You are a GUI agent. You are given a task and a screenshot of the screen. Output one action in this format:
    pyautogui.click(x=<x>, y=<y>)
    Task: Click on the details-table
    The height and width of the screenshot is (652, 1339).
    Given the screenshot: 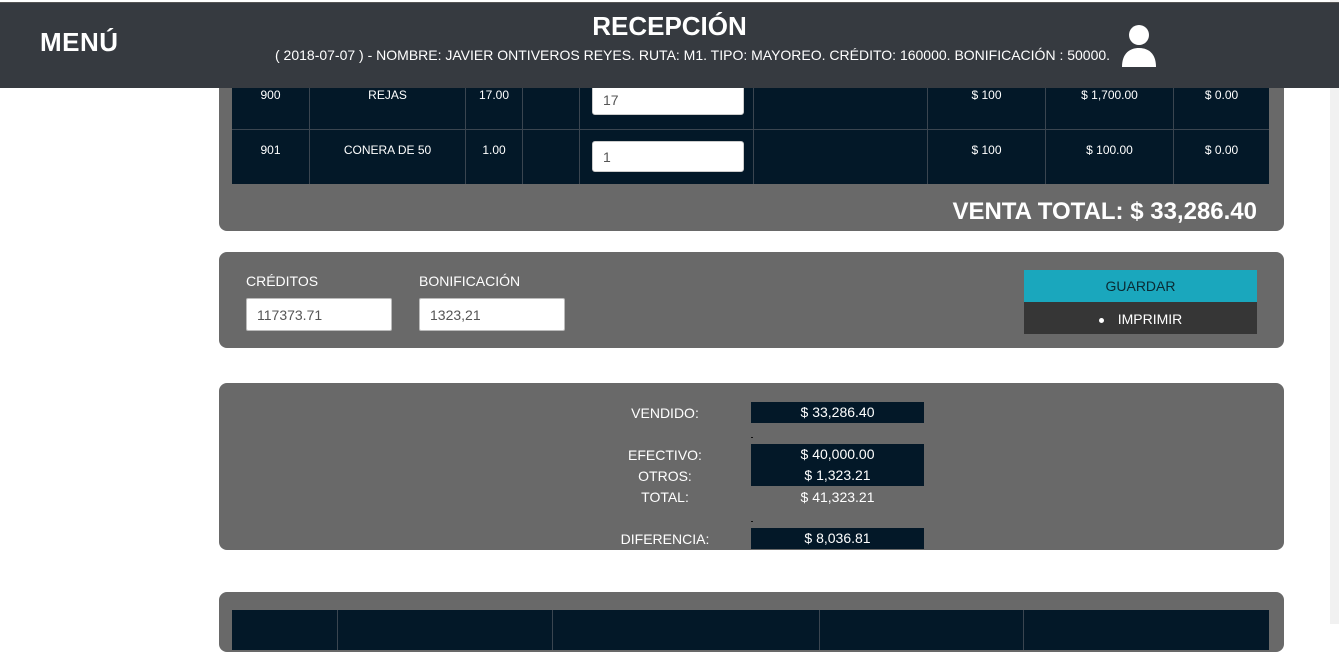 What is the action you would take?
    pyautogui.click(x=750, y=630)
    